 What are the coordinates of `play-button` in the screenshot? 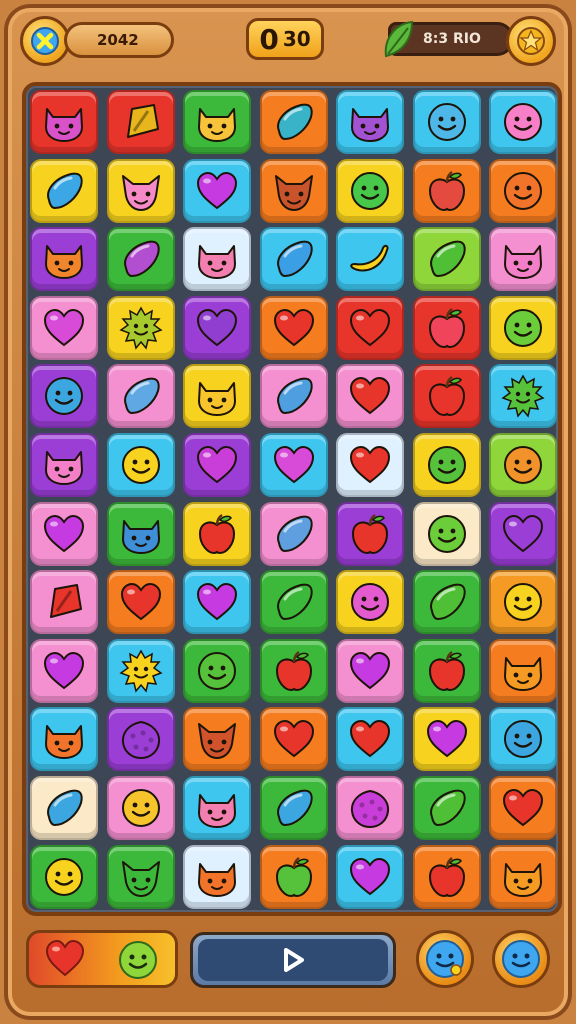 It's located at (293, 960).